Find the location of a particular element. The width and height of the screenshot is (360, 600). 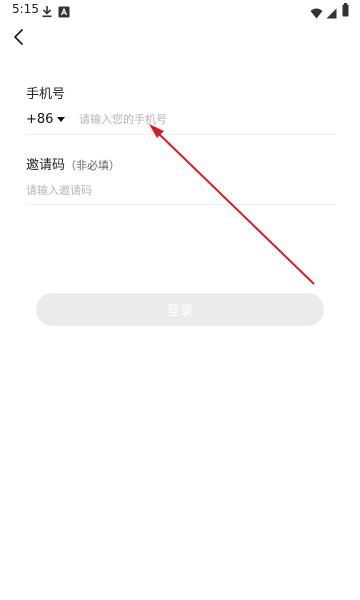

battery-icon is located at coordinates (345, 11).